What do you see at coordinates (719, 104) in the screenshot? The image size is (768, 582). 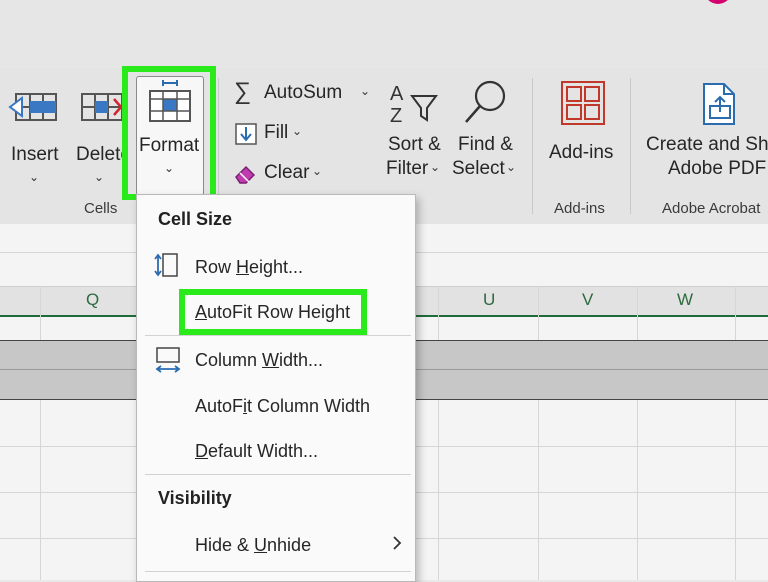 I see `create-pdf-icon` at bounding box center [719, 104].